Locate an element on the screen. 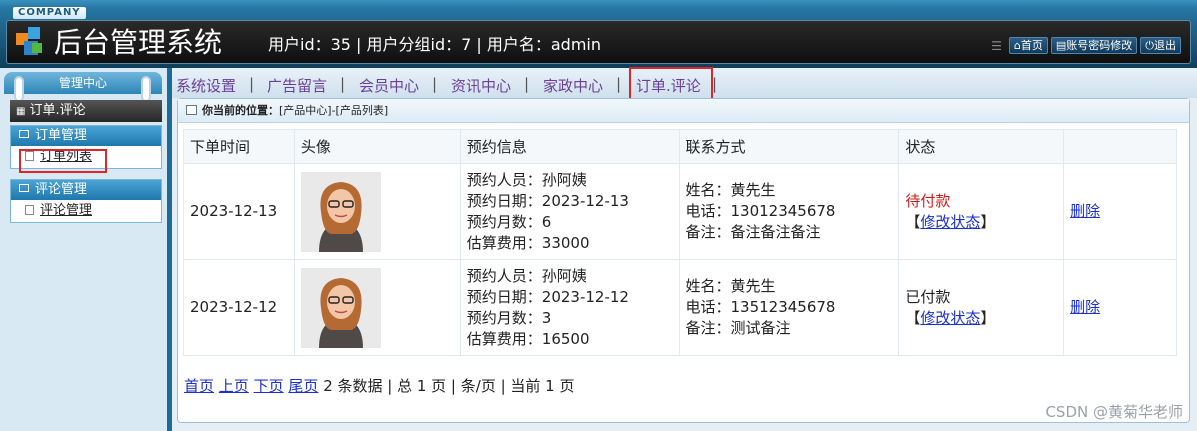 The image size is (1197, 431). pagination: 首页 上页 下页 尾页 2 条数据 | 总 1 页 | 条/页 | 当前 1 页 is located at coordinates (379, 385).